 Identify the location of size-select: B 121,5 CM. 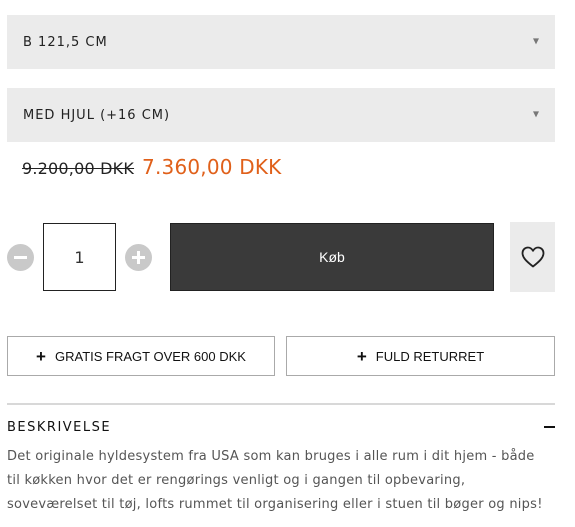
(281, 42).